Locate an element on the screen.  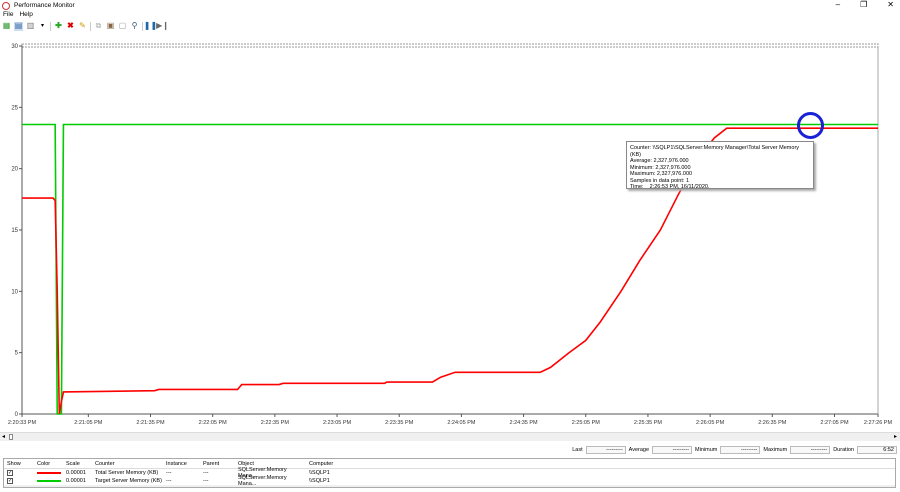
x-tick-label: 2:27:26 PM is located at coordinates (878, 423).